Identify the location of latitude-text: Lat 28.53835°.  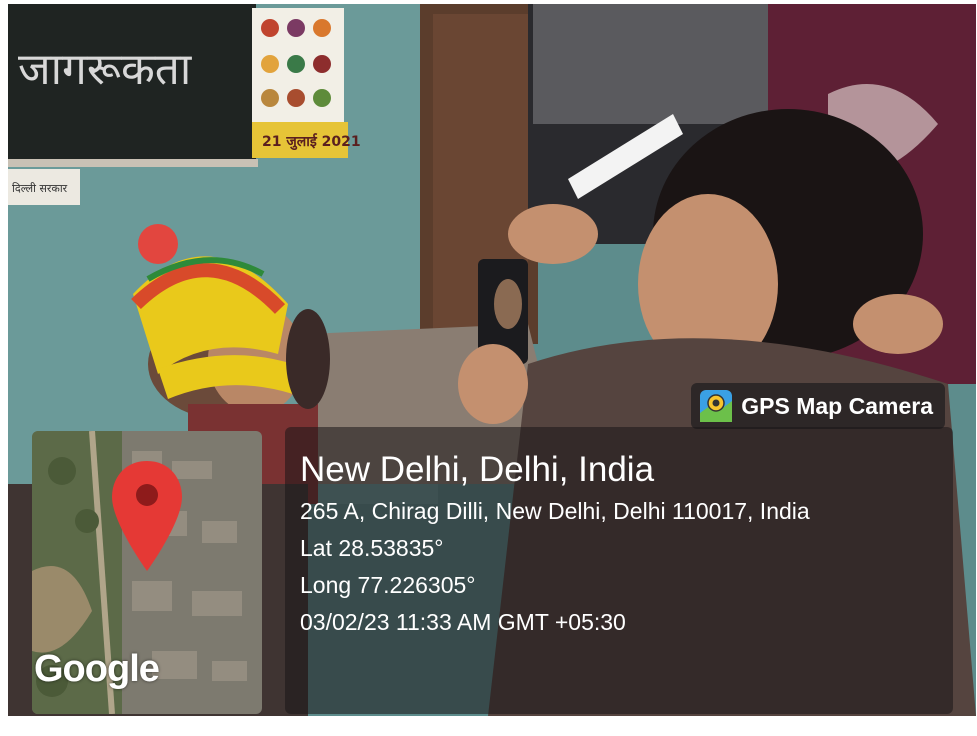
(372, 548).